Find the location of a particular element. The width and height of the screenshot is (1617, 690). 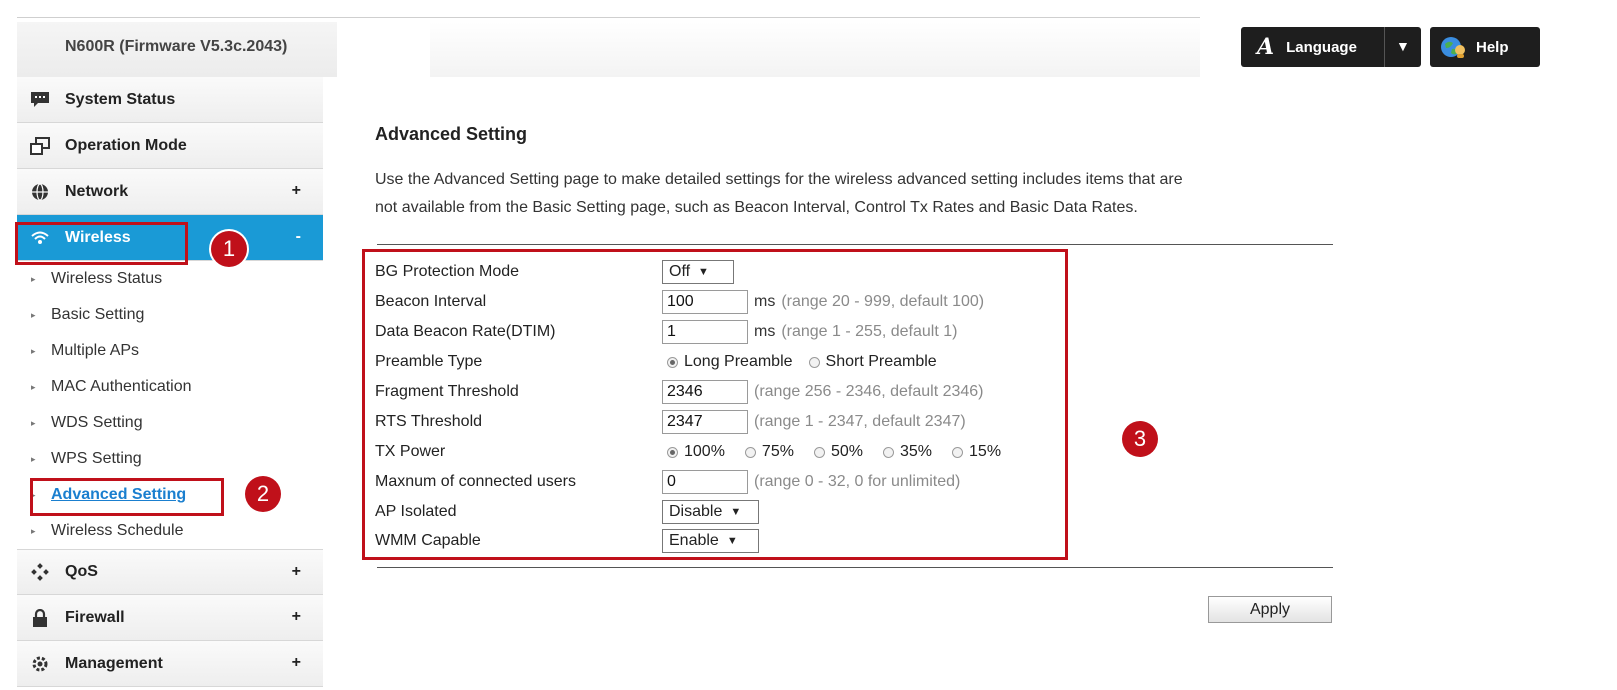

submenu-wireless-status: ▸ Wireless Status is located at coordinates (170, 279).